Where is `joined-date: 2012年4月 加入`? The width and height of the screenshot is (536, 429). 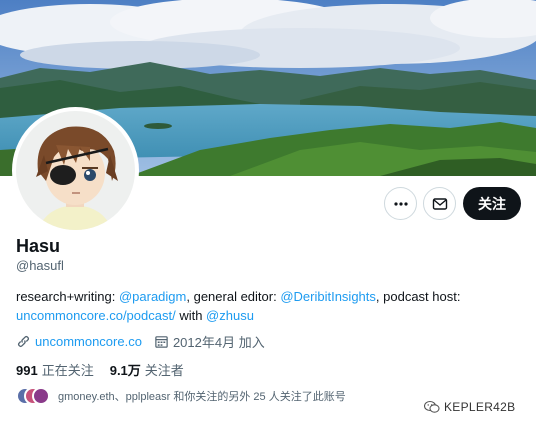 joined-date: 2012年4月 加入 is located at coordinates (218, 342).